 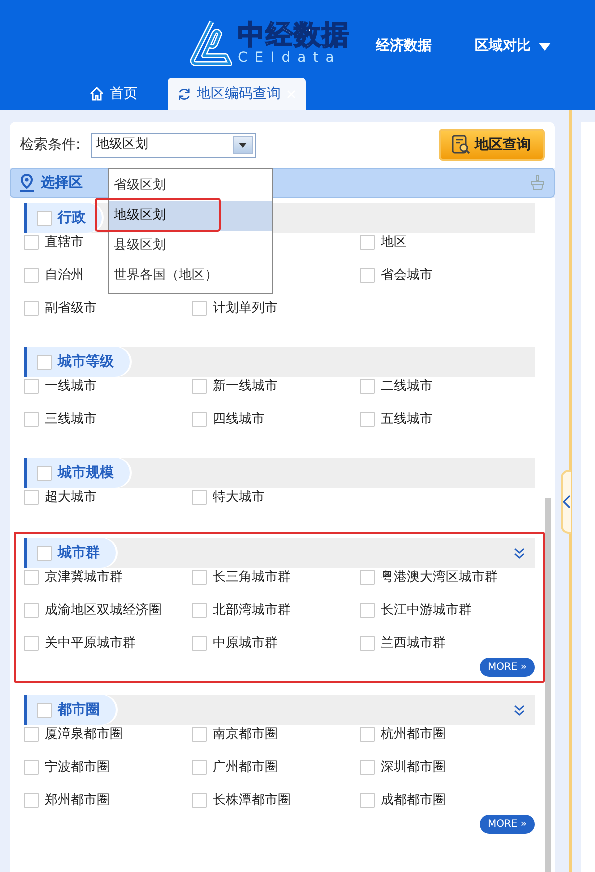 What do you see at coordinates (114, 94) in the screenshot?
I see `tab: 首页` at bounding box center [114, 94].